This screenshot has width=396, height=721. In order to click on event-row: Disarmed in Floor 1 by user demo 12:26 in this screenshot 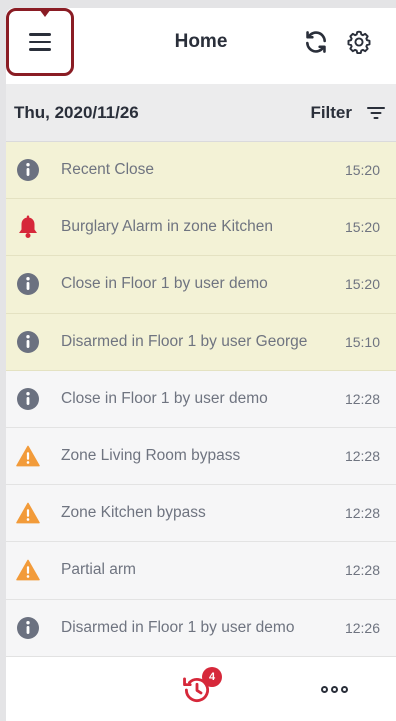, I will do `click(201, 628)`.